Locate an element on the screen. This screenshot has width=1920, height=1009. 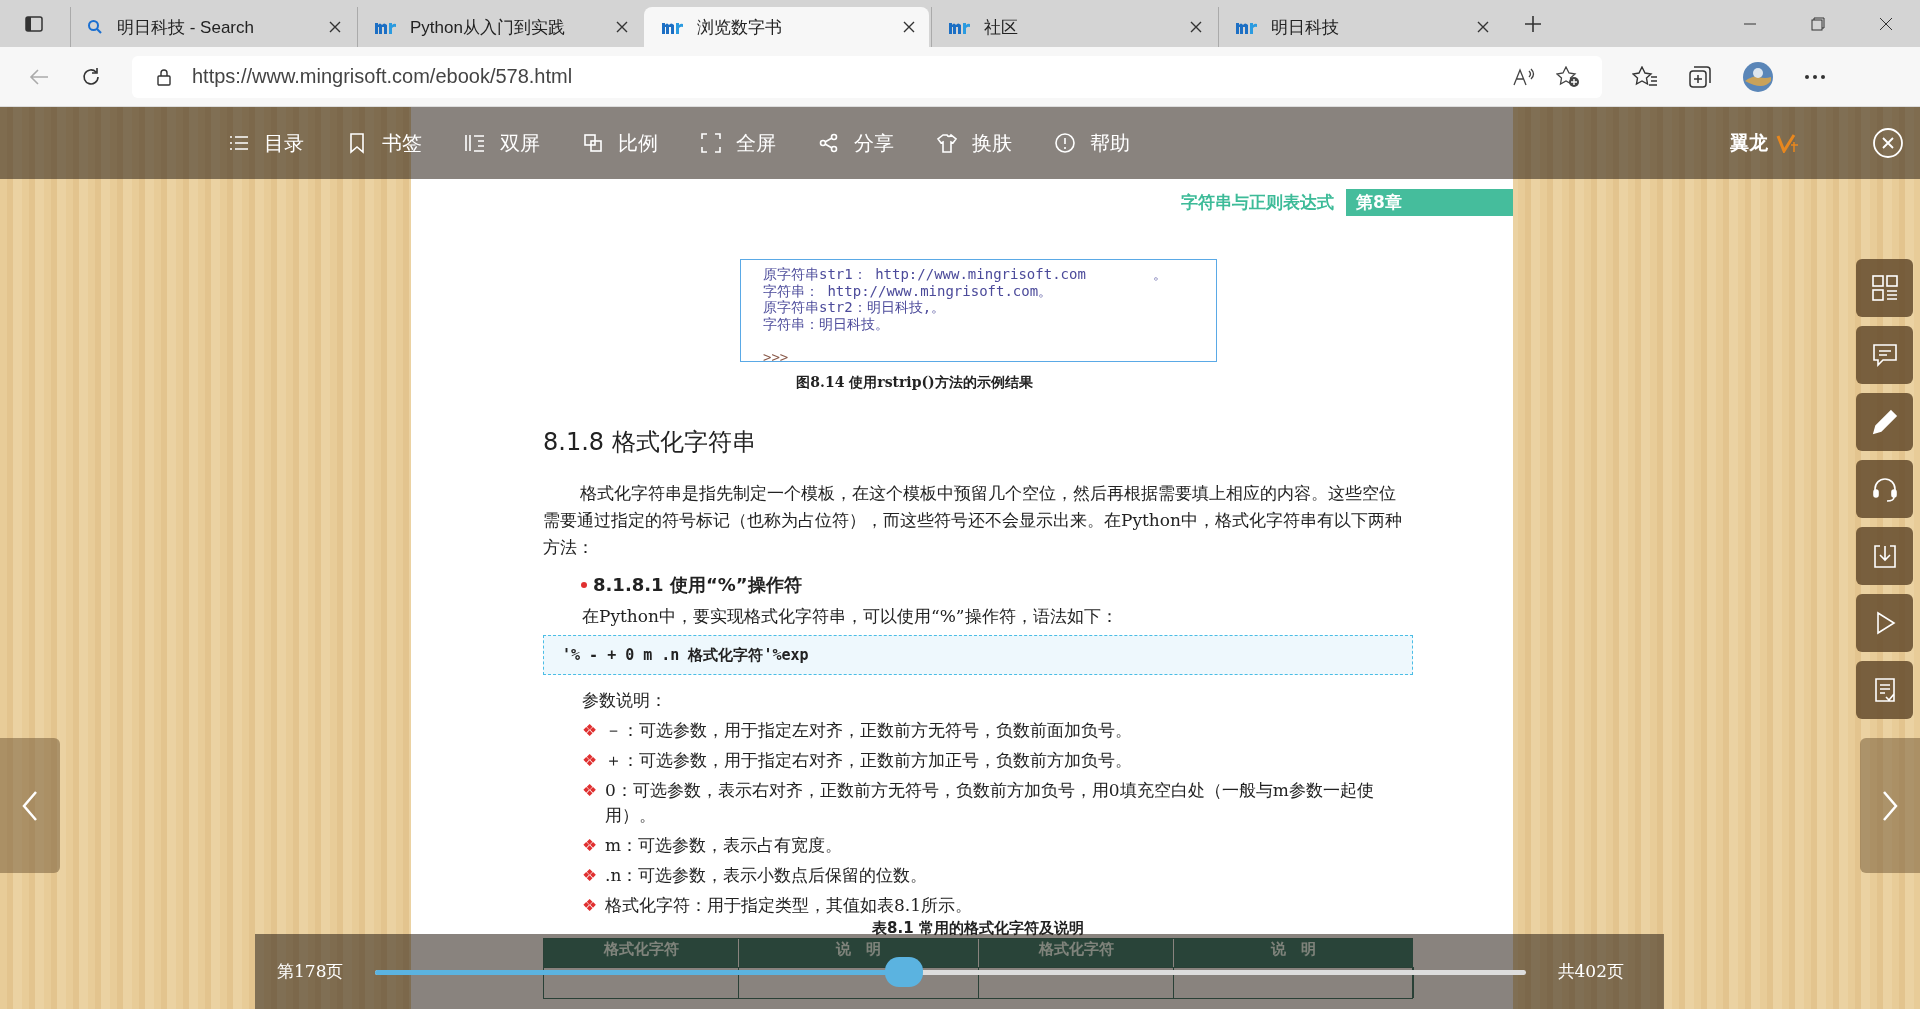
toolbar-button: 书签 is located at coordinates (384, 143).